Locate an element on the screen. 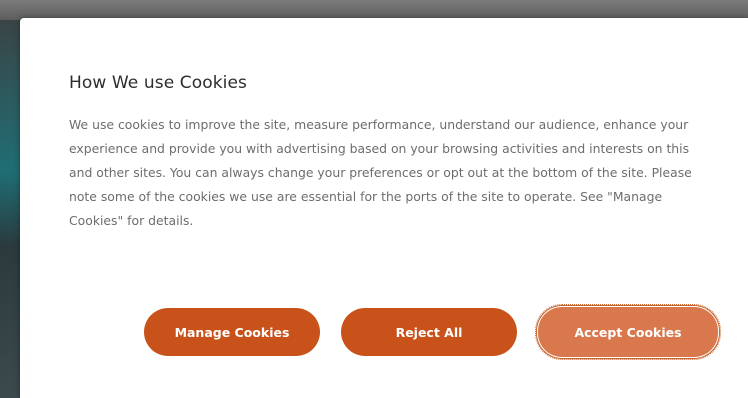  dialog-button-row: Manage Cookies Reject All Accept Cookies is located at coordinates (432, 332).